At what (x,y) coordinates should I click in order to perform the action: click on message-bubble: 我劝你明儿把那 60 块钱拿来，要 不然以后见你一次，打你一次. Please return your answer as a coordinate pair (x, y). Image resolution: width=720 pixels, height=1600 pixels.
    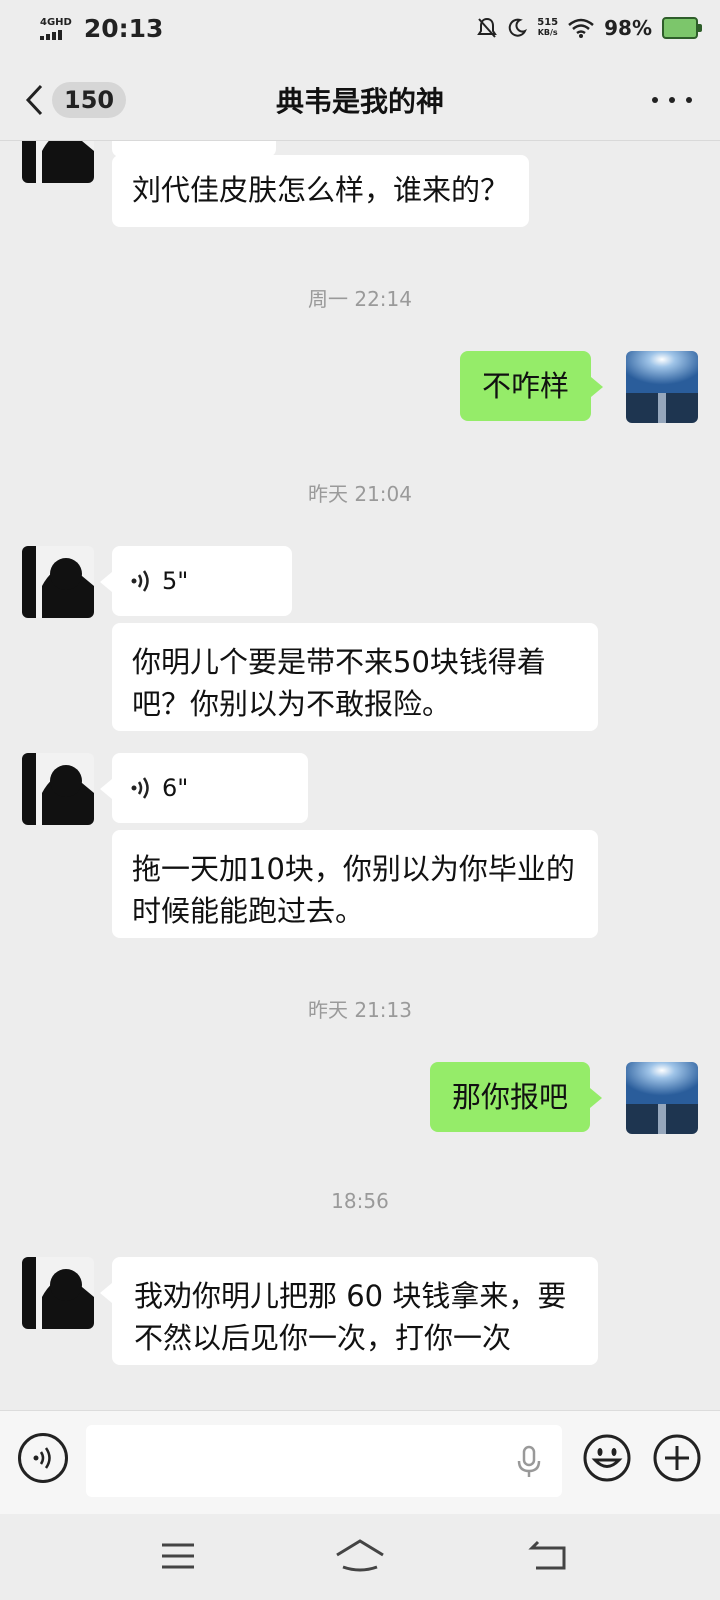
    Looking at the image, I should click on (349, 1311).